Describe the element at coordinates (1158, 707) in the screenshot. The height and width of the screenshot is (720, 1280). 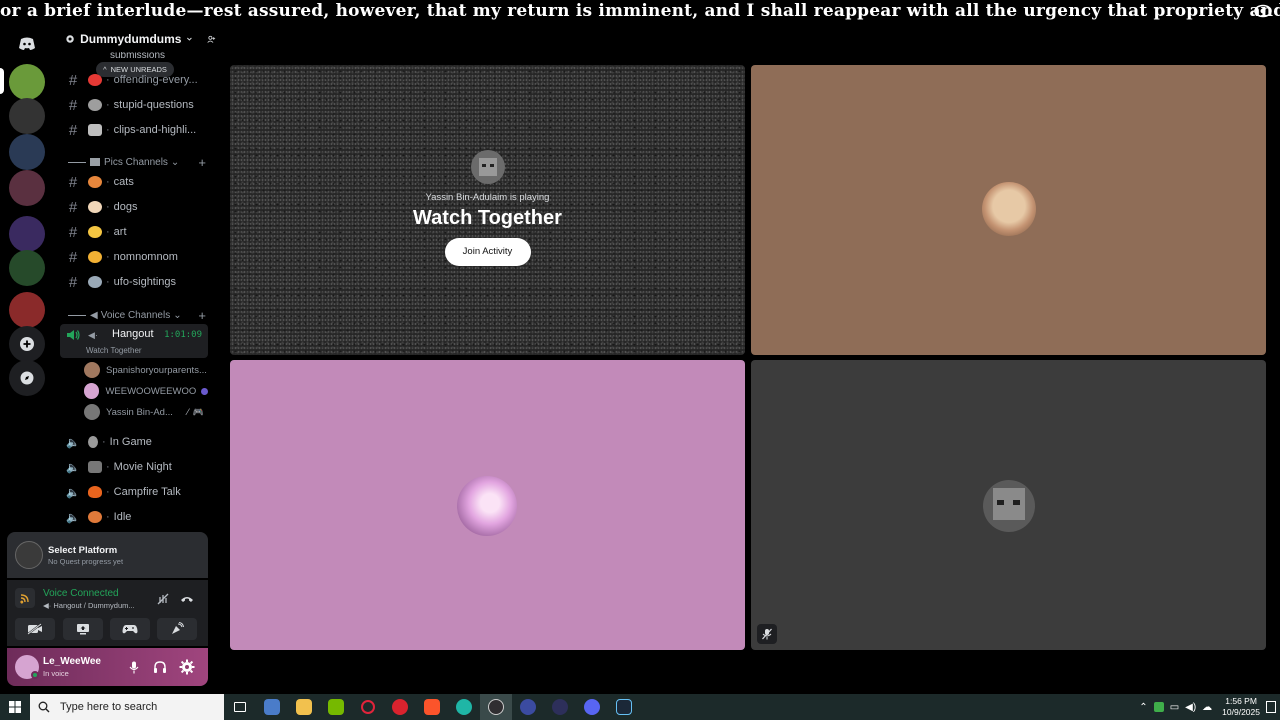
I see `tray-app-icon` at that location.